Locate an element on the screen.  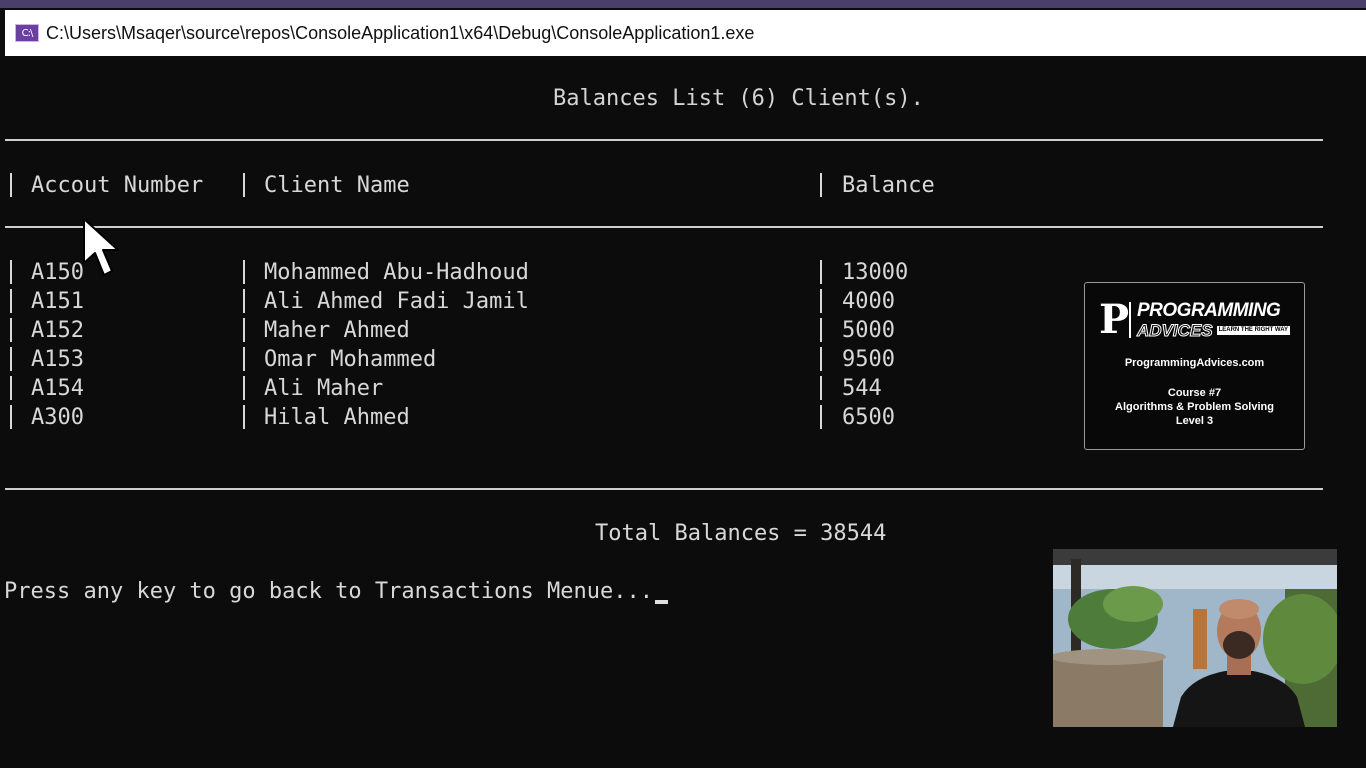
window-top-border is located at coordinates (683, 4).